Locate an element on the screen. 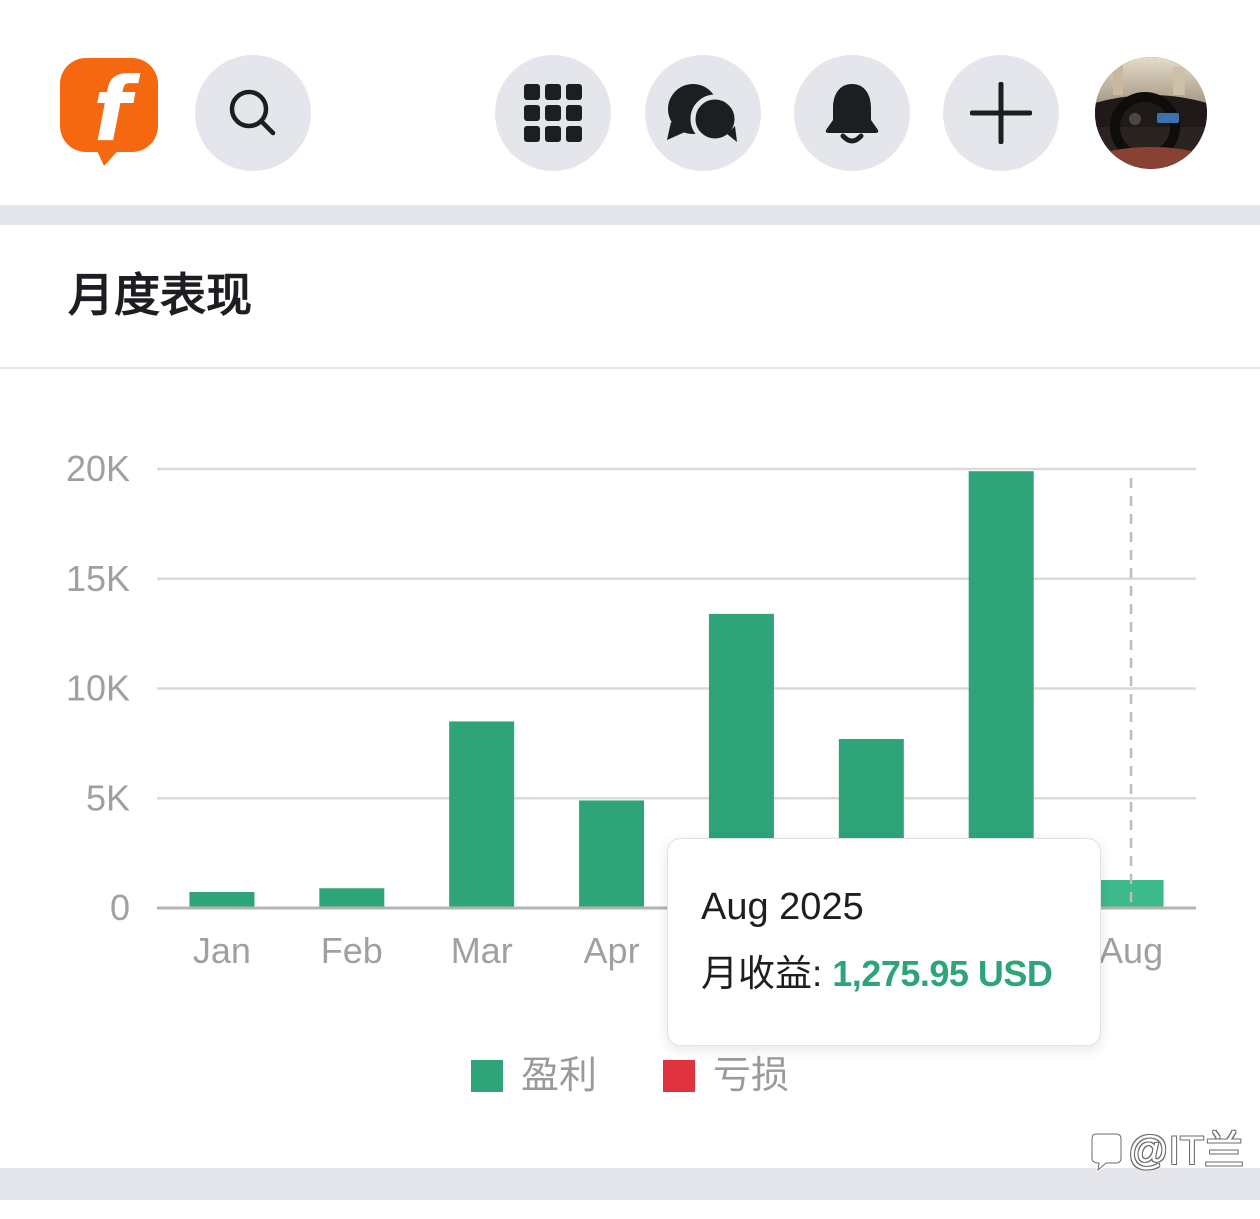 This screenshot has width=1260, height=1219. grid-menu-icon is located at coordinates (553, 113).